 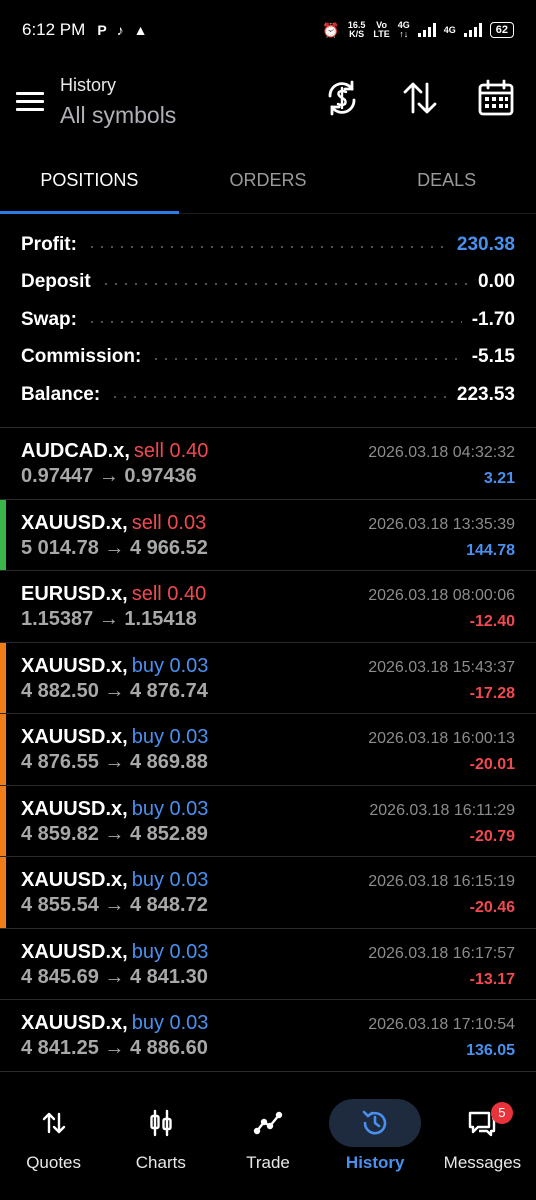 I want to click on alarm-icon: ⏰, so click(x=331, y=29).